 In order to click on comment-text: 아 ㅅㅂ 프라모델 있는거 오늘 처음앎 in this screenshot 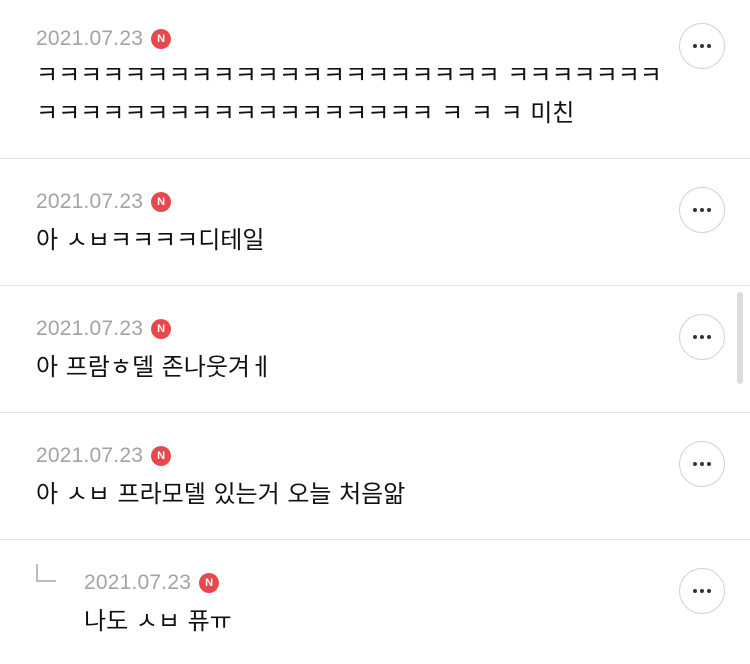, I will do `click(221, 494)`.